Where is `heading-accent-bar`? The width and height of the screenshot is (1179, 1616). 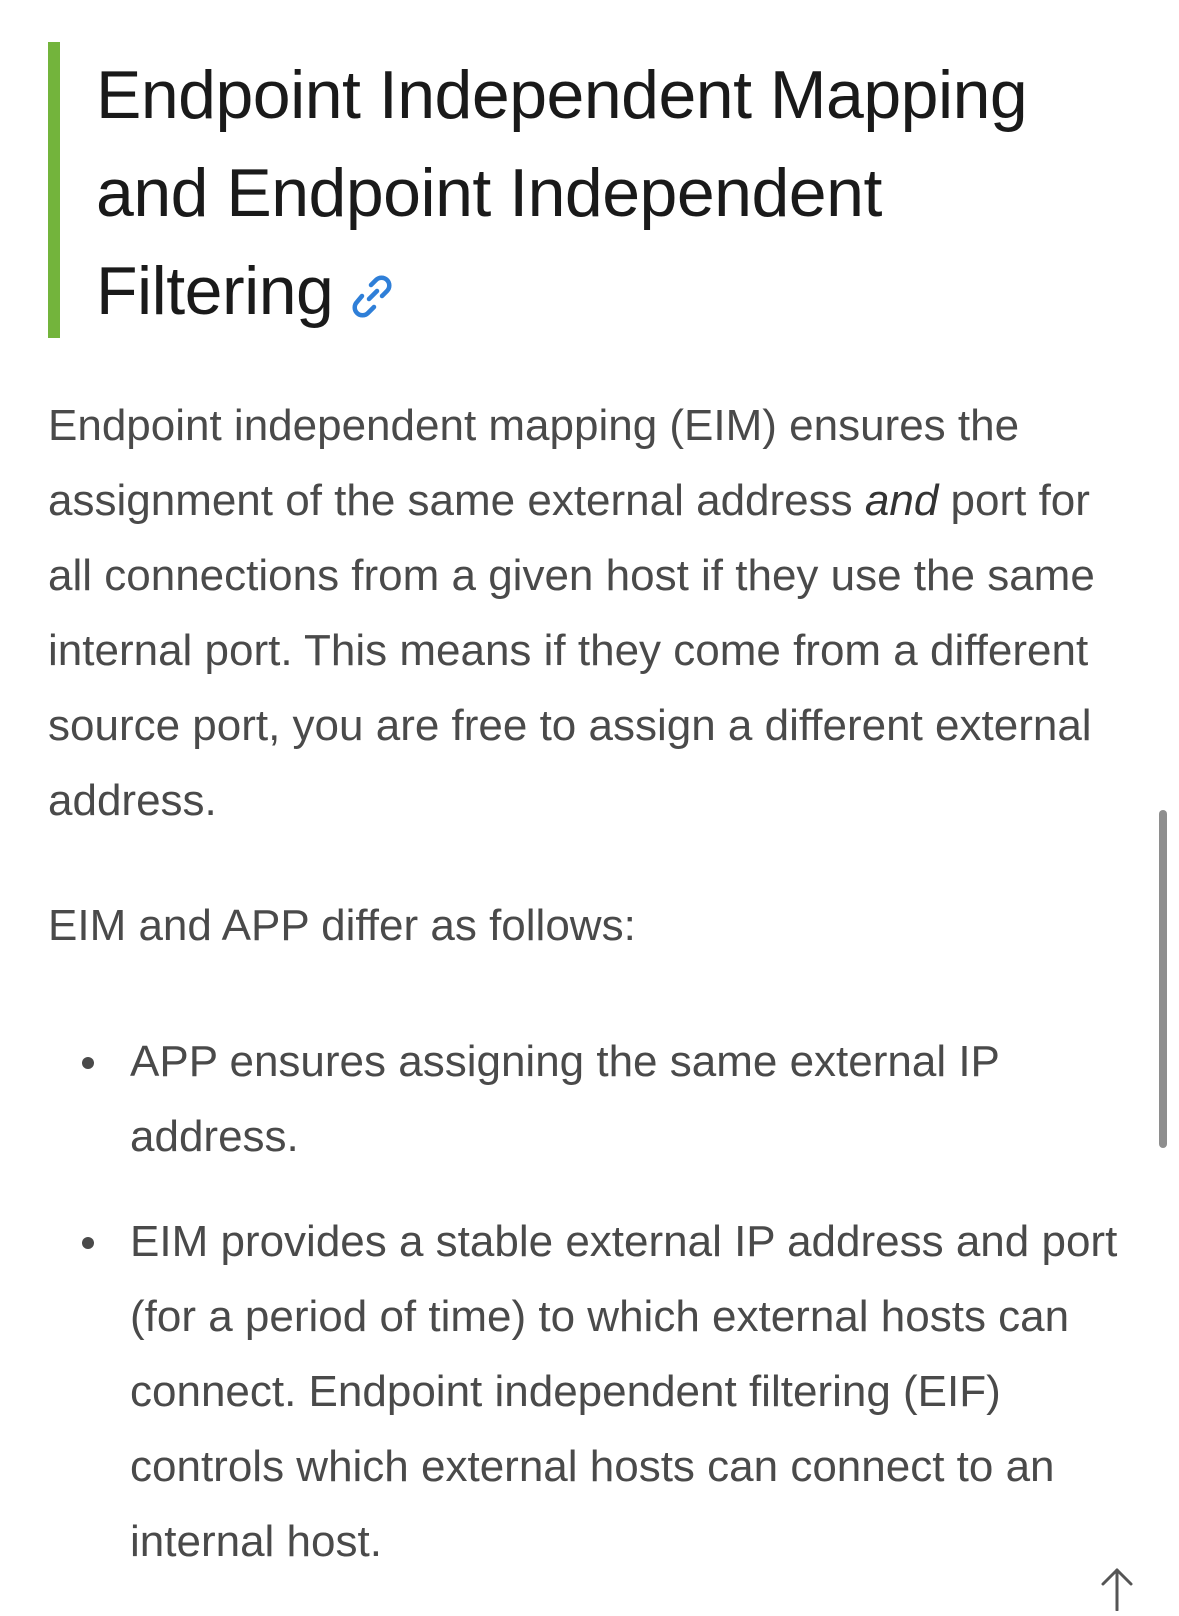 heading-accent-bar is located at coordinates (54, 190).